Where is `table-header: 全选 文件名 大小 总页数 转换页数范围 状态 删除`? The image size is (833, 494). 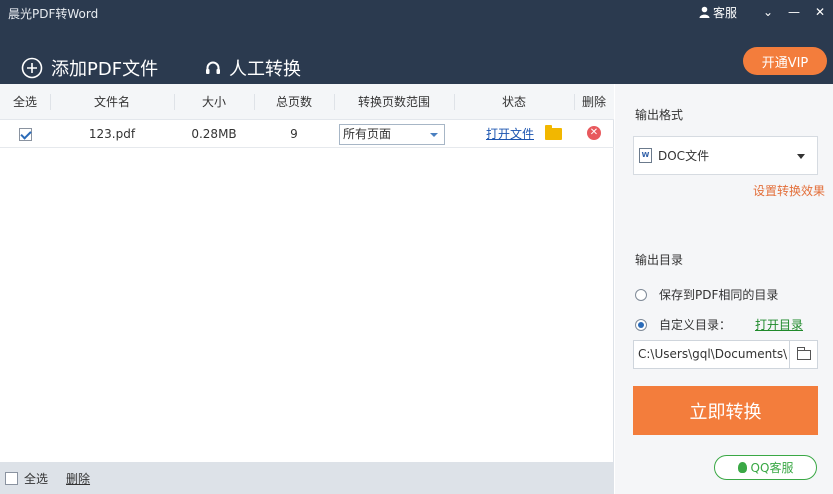
table-header: 全选 文件名 大小 总页数 转换页数范围 状态 删除 is located at coordinates (307, 102).